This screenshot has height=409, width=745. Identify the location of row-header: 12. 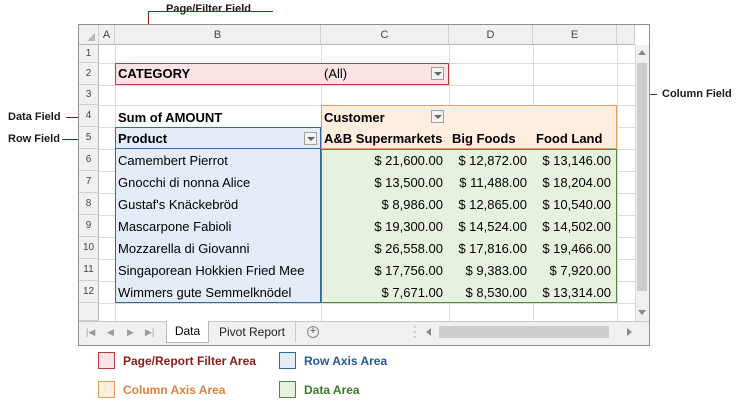
(89, 292).